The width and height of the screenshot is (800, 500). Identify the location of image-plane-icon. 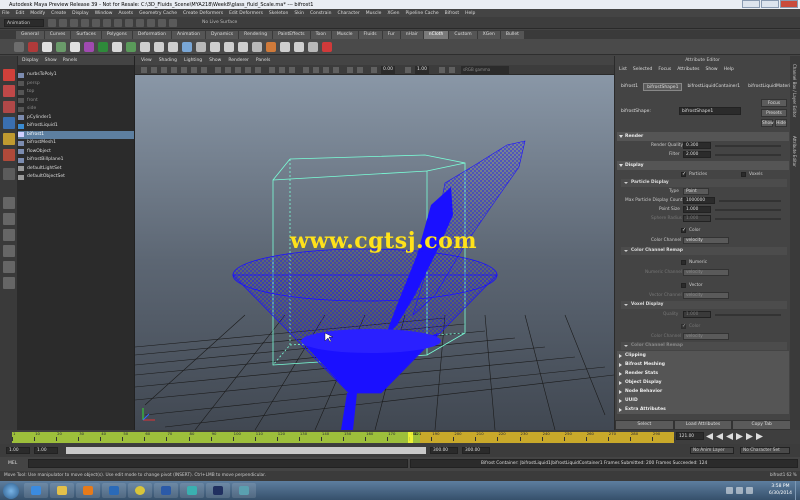
(164, 70).